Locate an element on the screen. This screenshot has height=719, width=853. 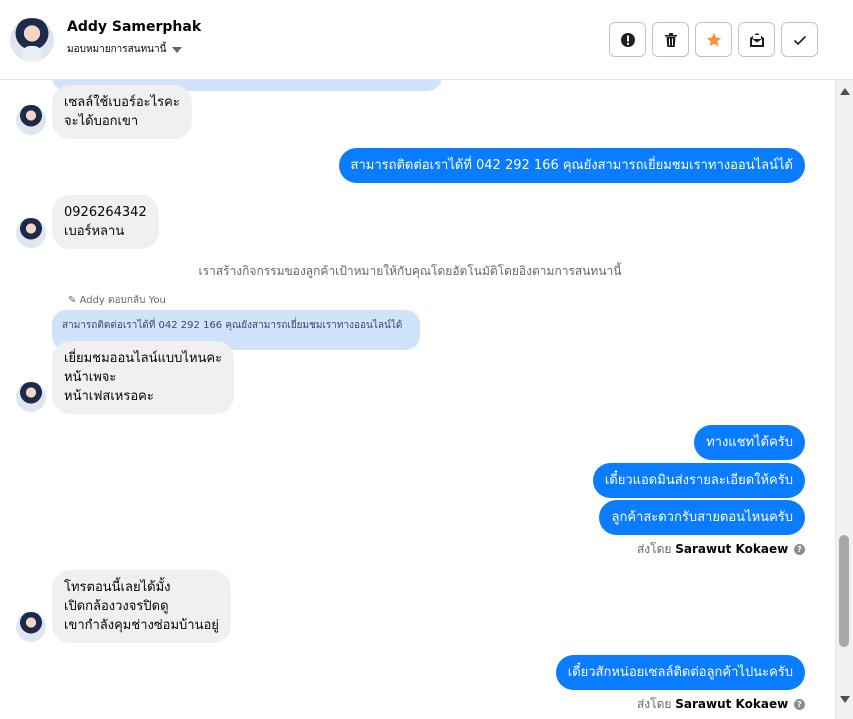
message-line: เปิดกล้องวงจรปิดดู is located at coordinates (116, 606).